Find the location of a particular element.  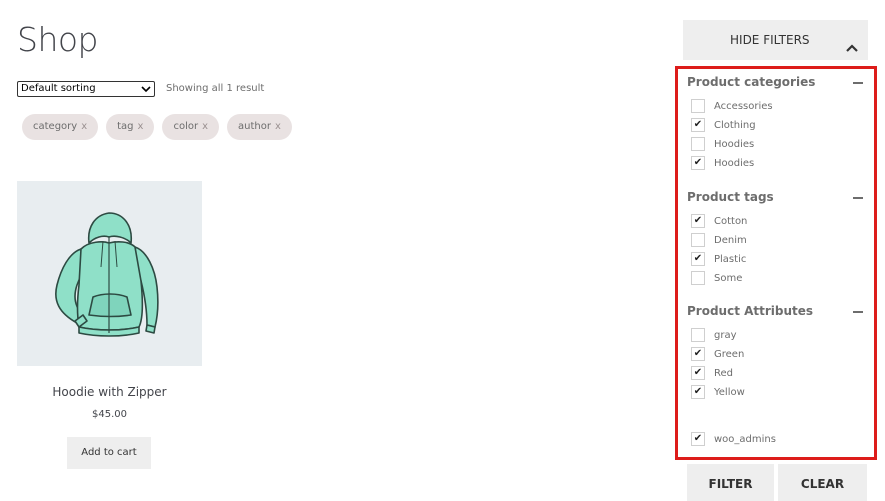

filter-button: FILTER is located at coordinates (730, 482).